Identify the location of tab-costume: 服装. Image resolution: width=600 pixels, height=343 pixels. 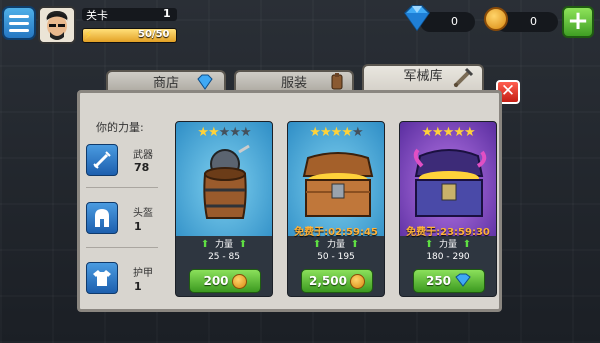
(294, 81).